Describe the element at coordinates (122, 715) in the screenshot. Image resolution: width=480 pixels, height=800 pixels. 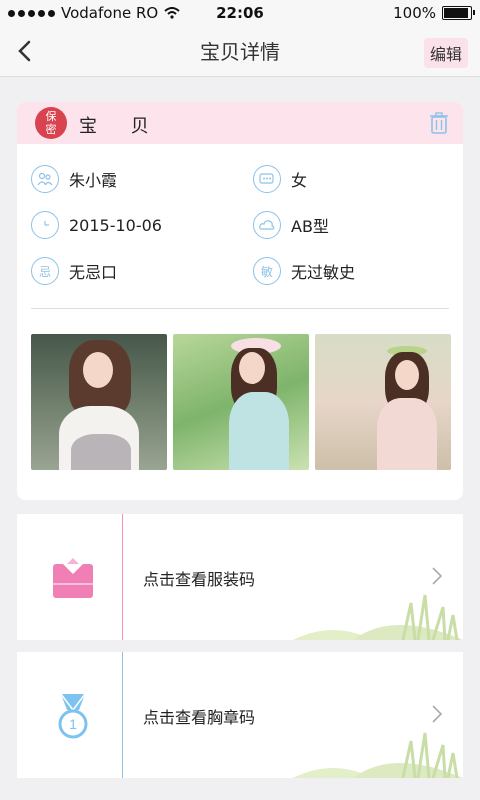
I see `accent-line-blue` at that location.